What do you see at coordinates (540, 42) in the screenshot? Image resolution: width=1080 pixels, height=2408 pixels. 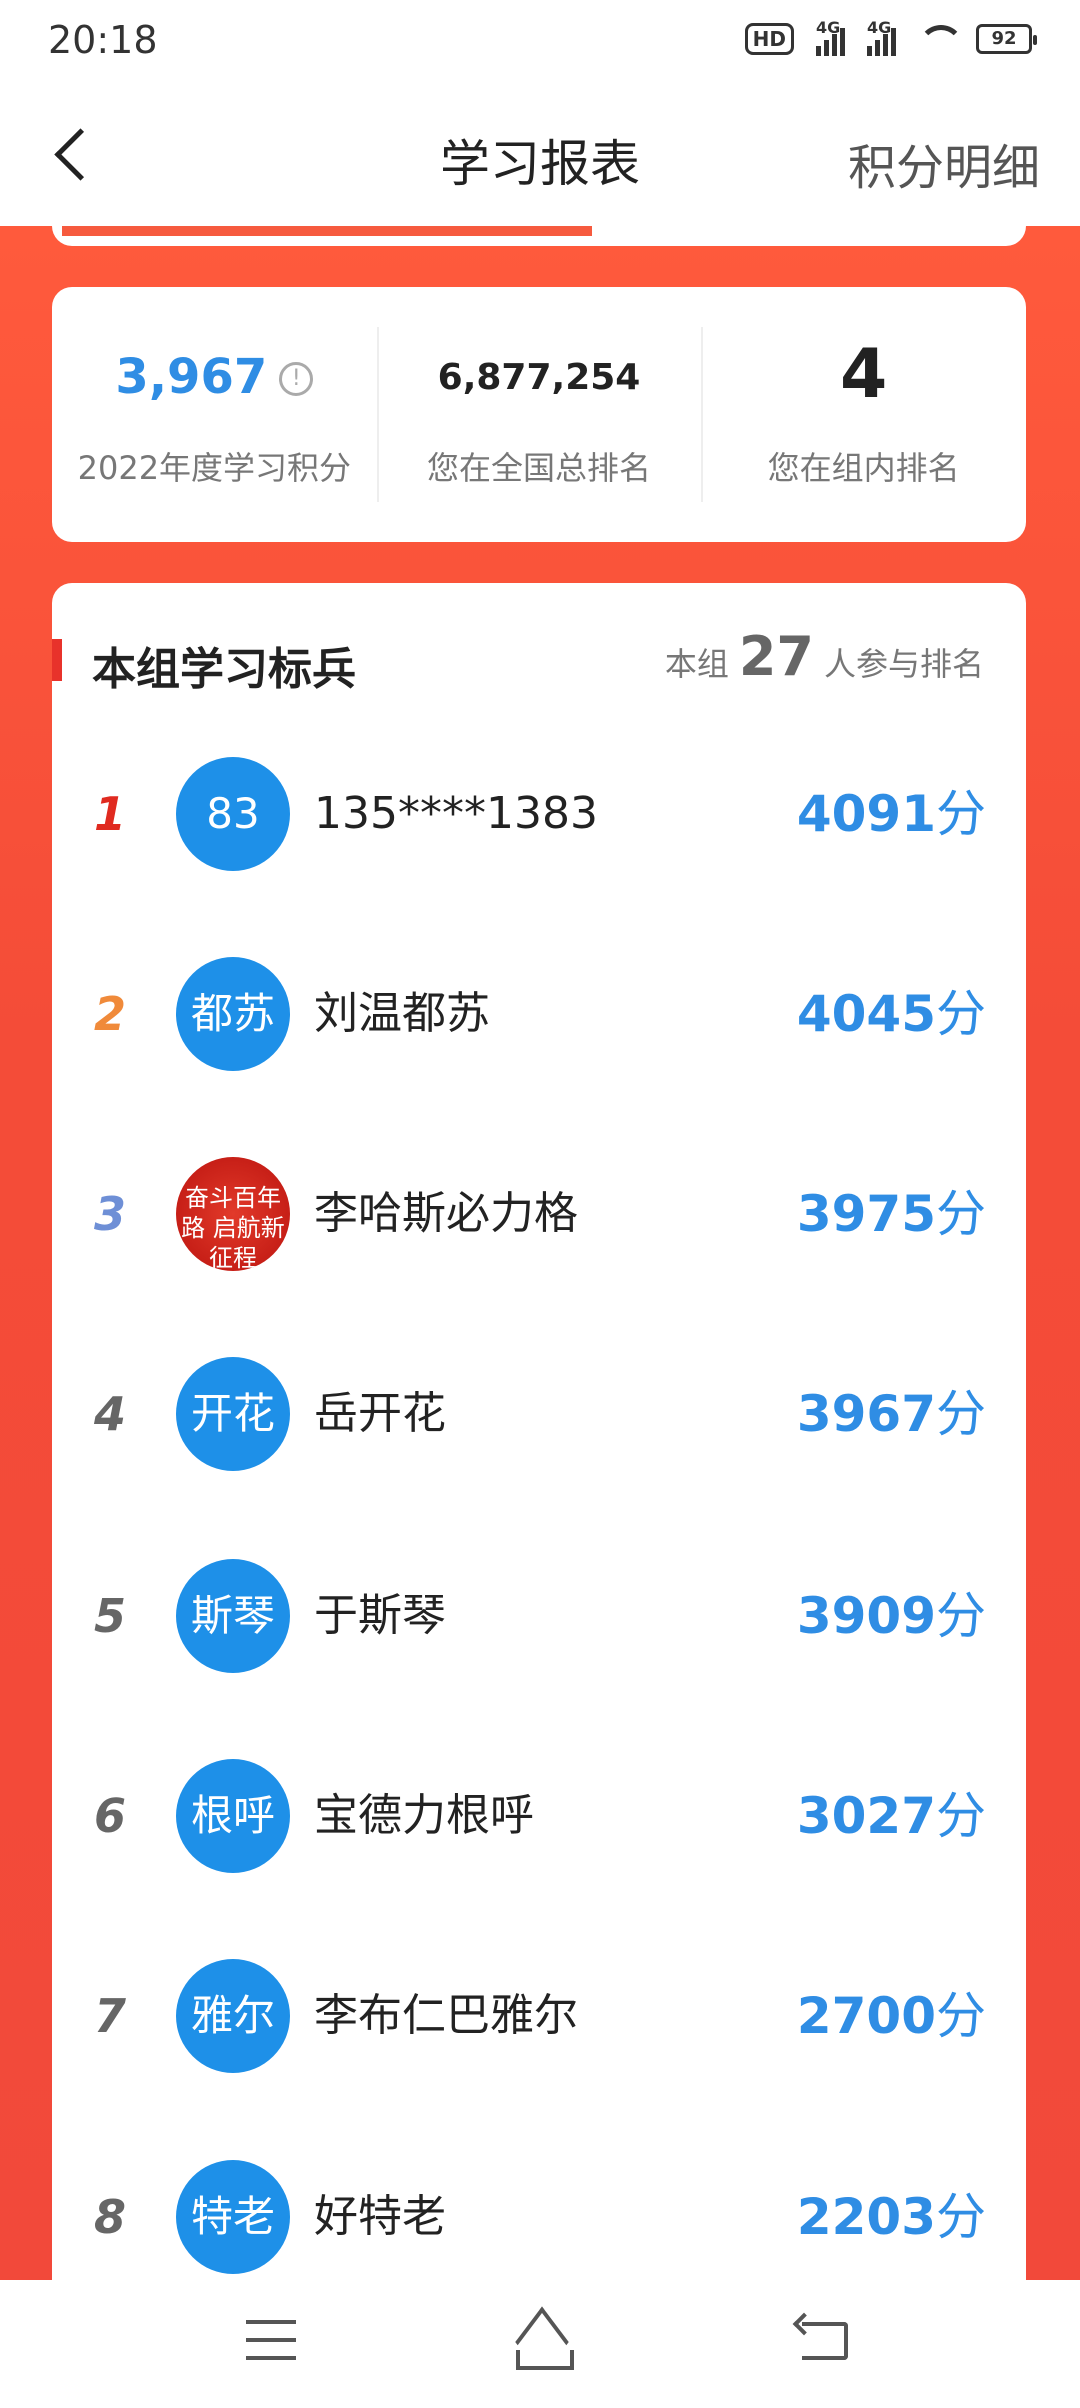 I see `status-bar: 20:18 HD 4G 4G 92` at bounding box center [540, 42].